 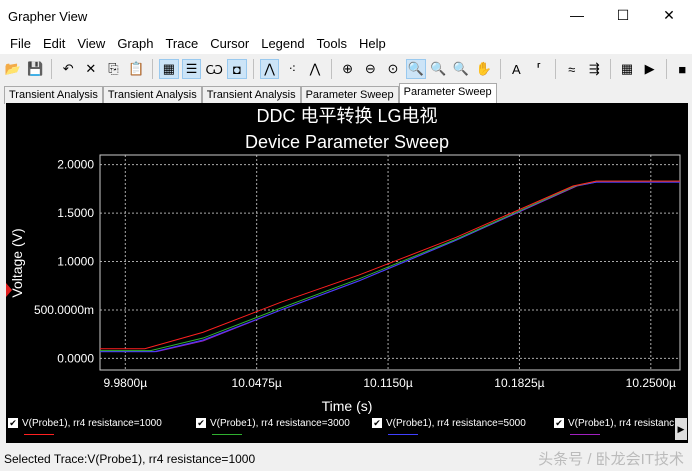 What do you see at coordinates (572, 69) in the screenshot?
I see `overlay-traces-icon: ≈` at bounding box center [572, 69].